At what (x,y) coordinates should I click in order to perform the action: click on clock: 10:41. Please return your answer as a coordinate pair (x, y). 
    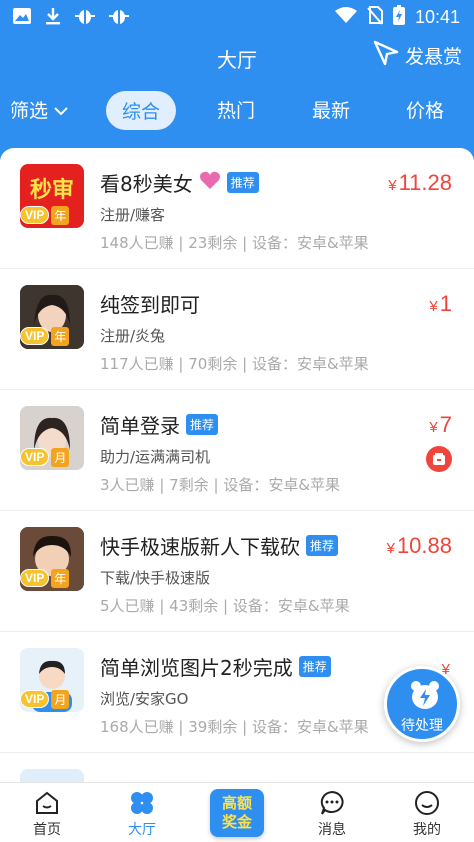
    Looking at the image, I should click on (437, 16).